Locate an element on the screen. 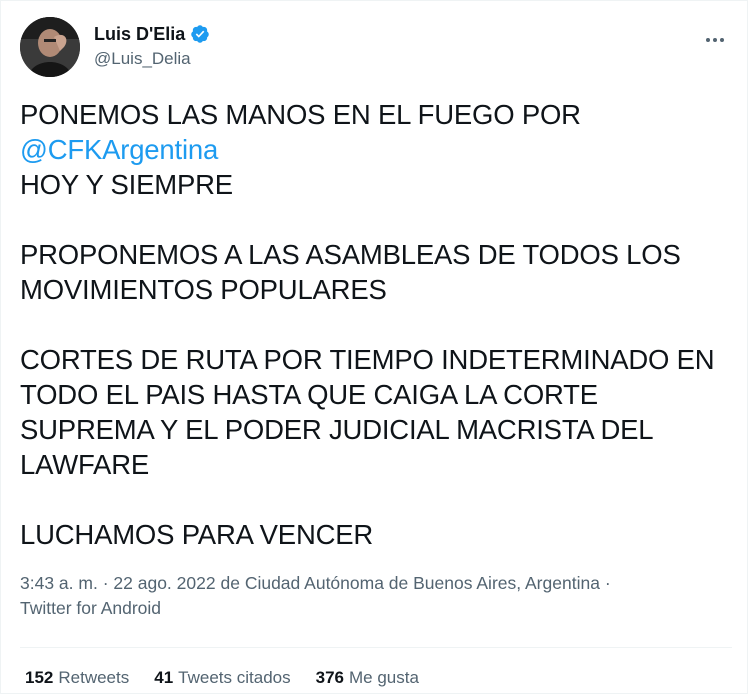 This screenshot has width=750, height=696. author-names: Luis D'Elia @Luis_Delia is located at coordinates (152, 46).